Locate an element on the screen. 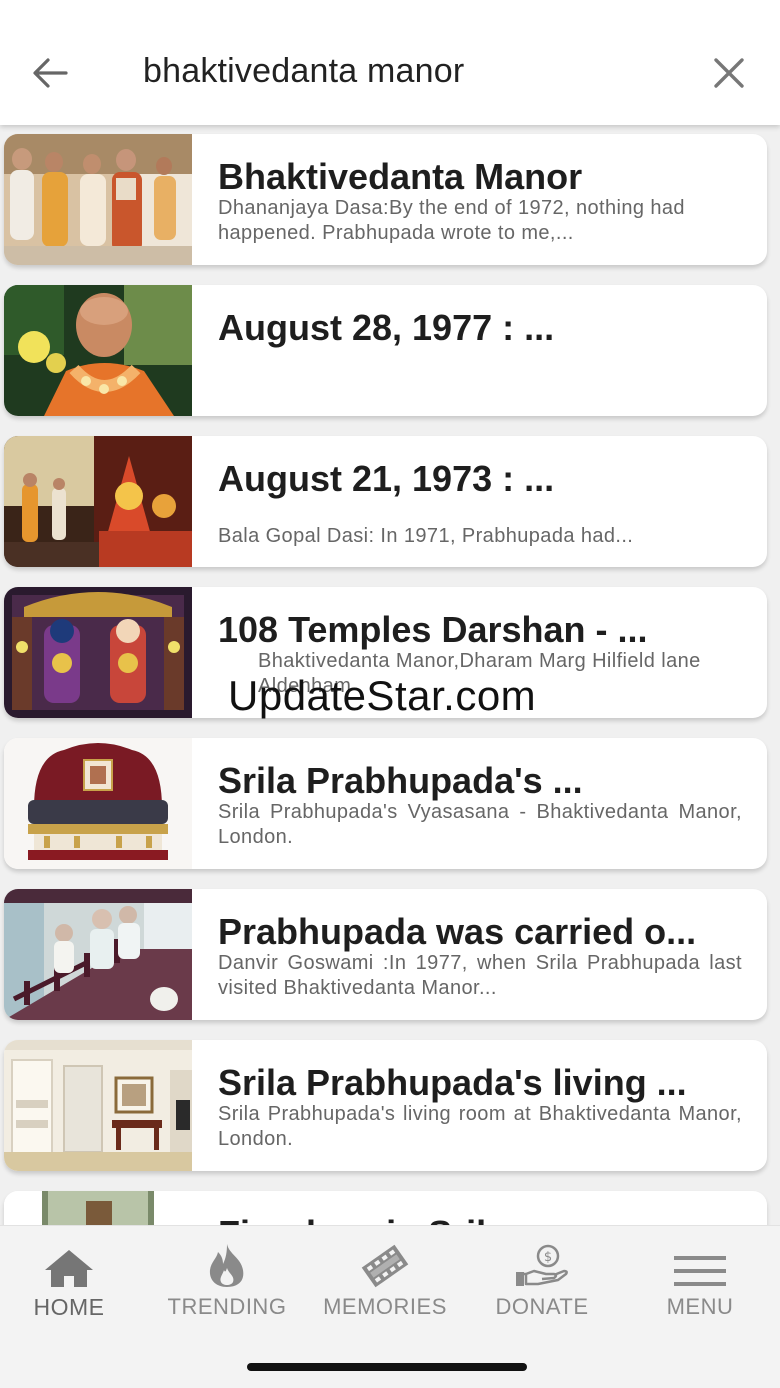 The height and width of the screenshot is (1388, 780). nav-trending: TRENDING is located at coordinates (227, 1280).